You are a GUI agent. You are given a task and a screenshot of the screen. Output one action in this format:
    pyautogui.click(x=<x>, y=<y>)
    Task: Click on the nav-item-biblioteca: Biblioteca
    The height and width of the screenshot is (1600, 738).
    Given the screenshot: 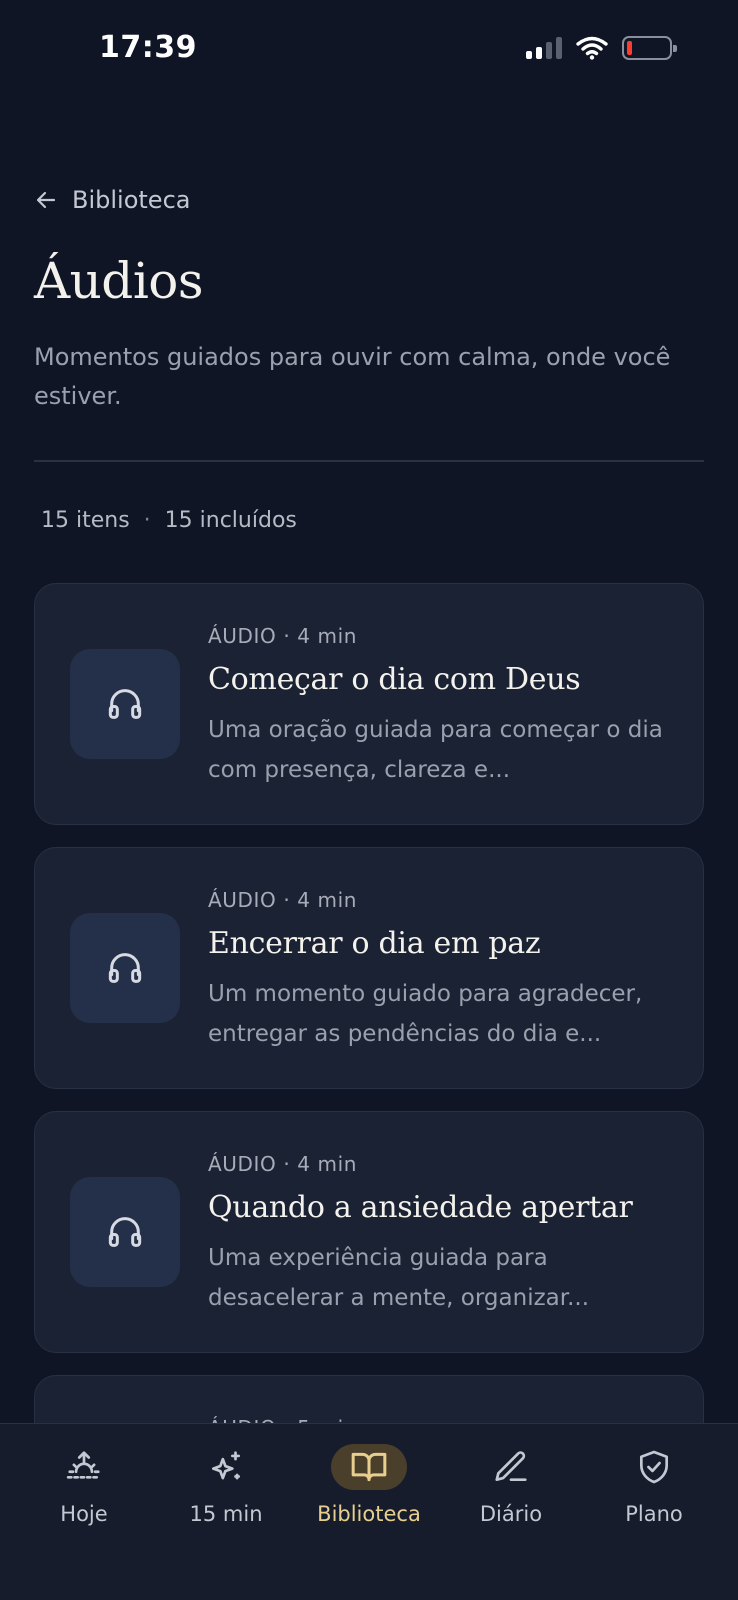 What is the action you would take?
    pyautogui.click(x=369, y=1484)
    